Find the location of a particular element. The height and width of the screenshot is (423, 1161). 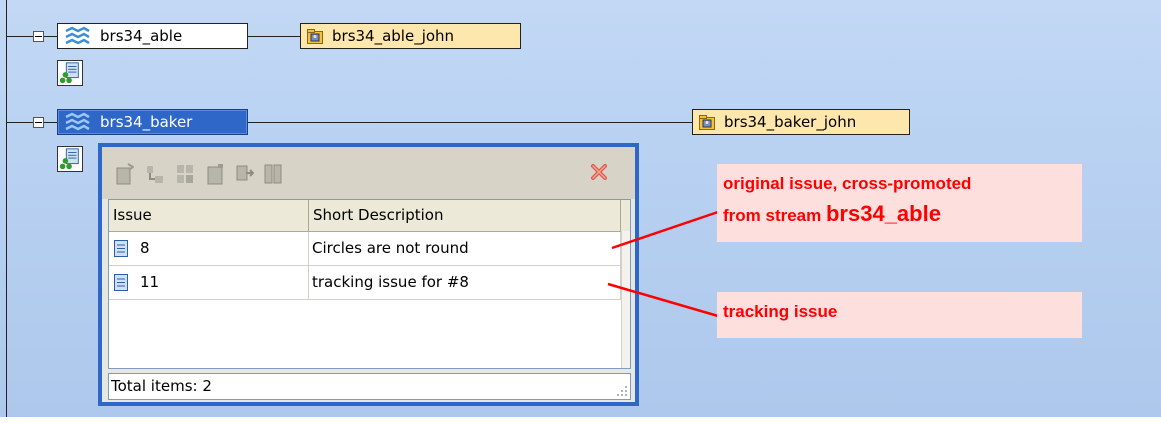

status-text: Total items: 2 is located at coordinates (161, 386).